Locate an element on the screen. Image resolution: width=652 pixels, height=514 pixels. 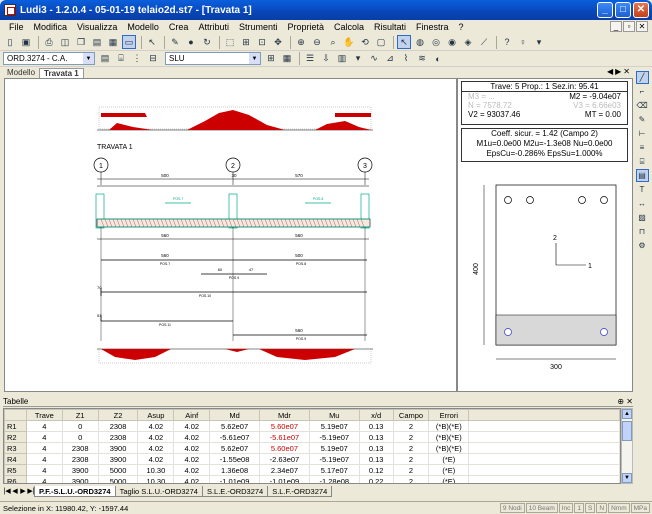
column-header: Mdr is located at coordinates (284, 415).